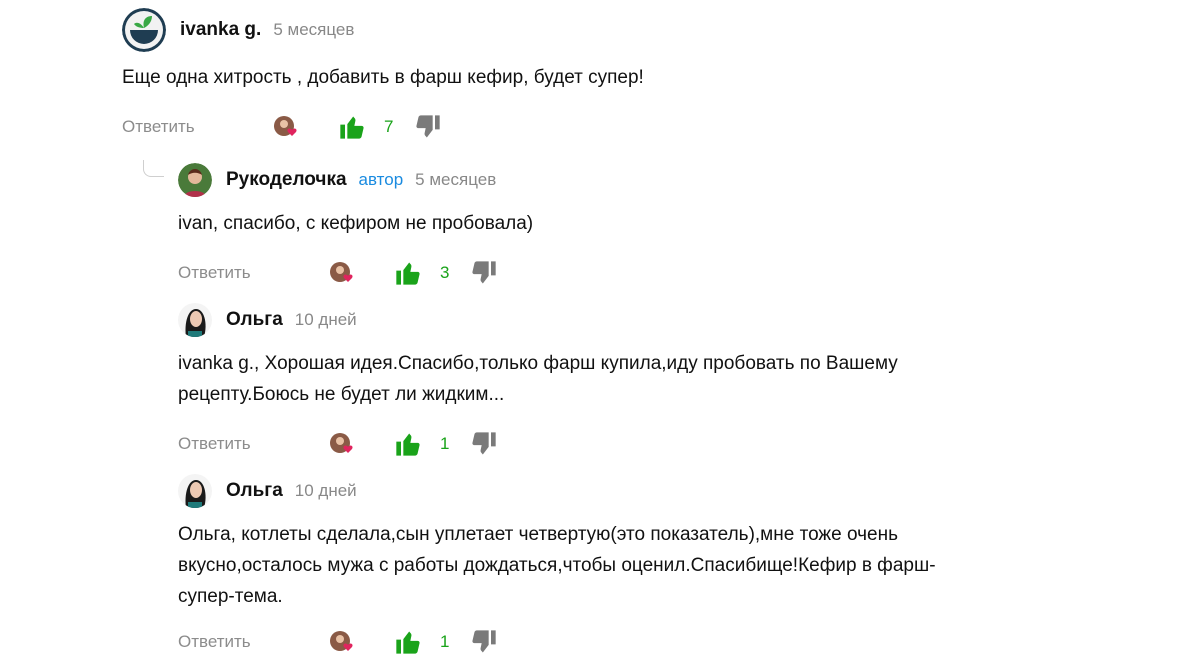  What do you see at coordinates (356, 223) in the screenshot?
I see `comment-text: ivan, спасибо, с кефиром не пробовала)` at bounding box center [356, 223].